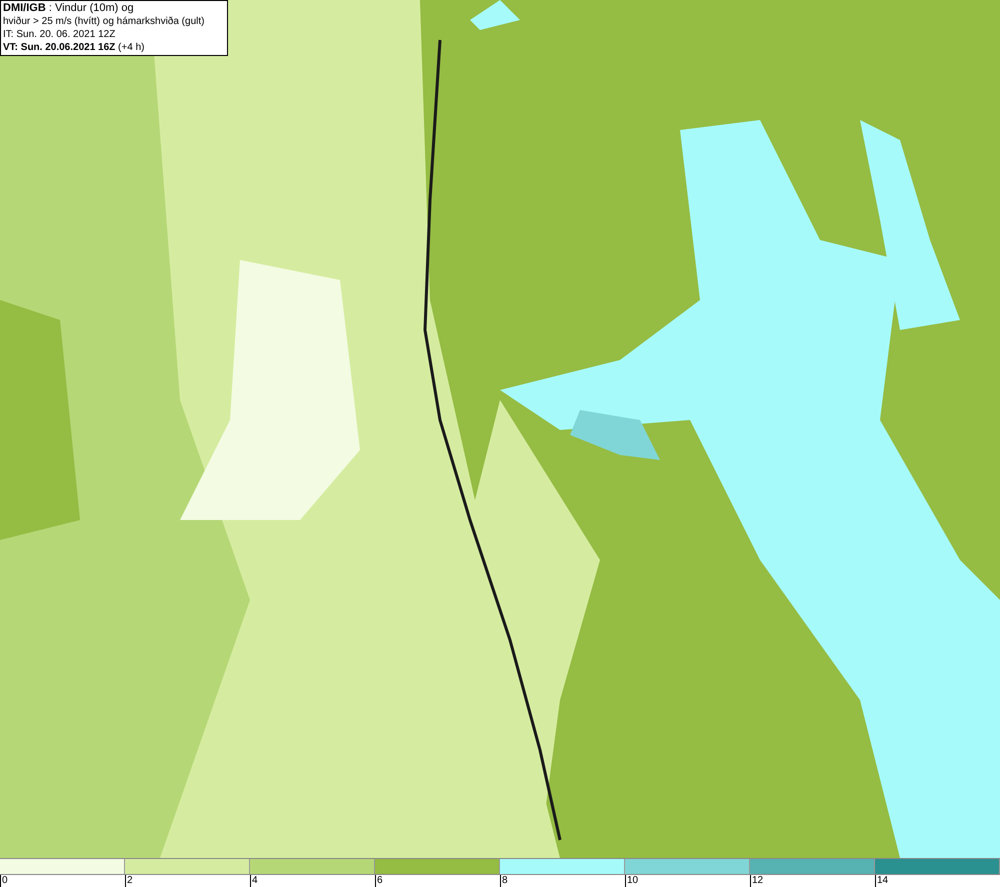 The height and width of the screenshot is (887, 1000). What do you see at coordinates (59, 34) in the screenshot?
I see `info-text: IT: Sun. 20. 06. 2021 12Z` at bounding box center [59, 34].